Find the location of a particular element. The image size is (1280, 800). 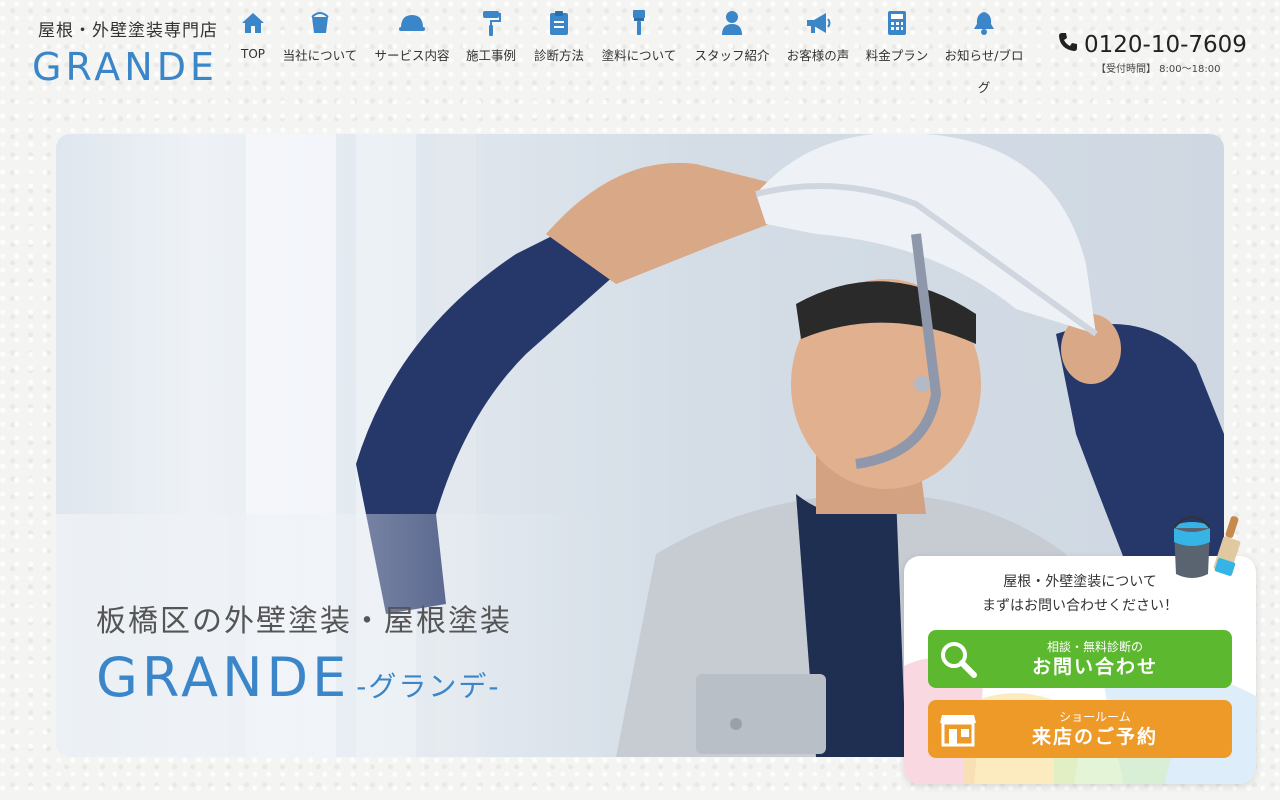

nav-item-paint: 塗料について is located at coordinates (639, 55).